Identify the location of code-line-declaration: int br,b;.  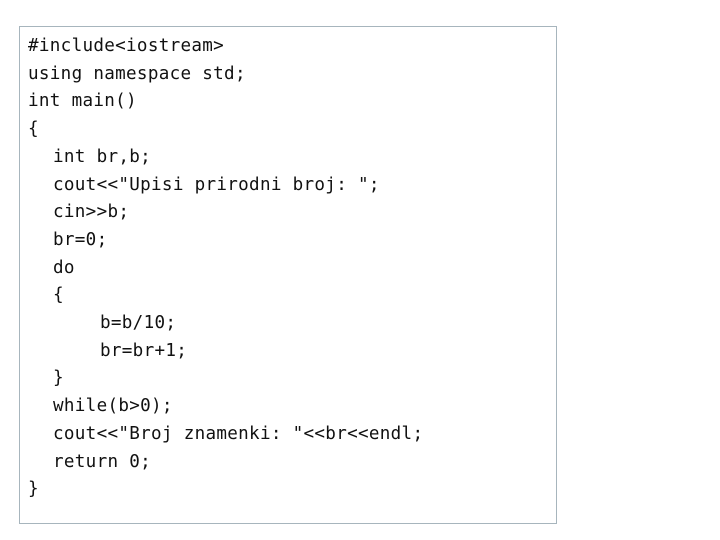
(102, 156).